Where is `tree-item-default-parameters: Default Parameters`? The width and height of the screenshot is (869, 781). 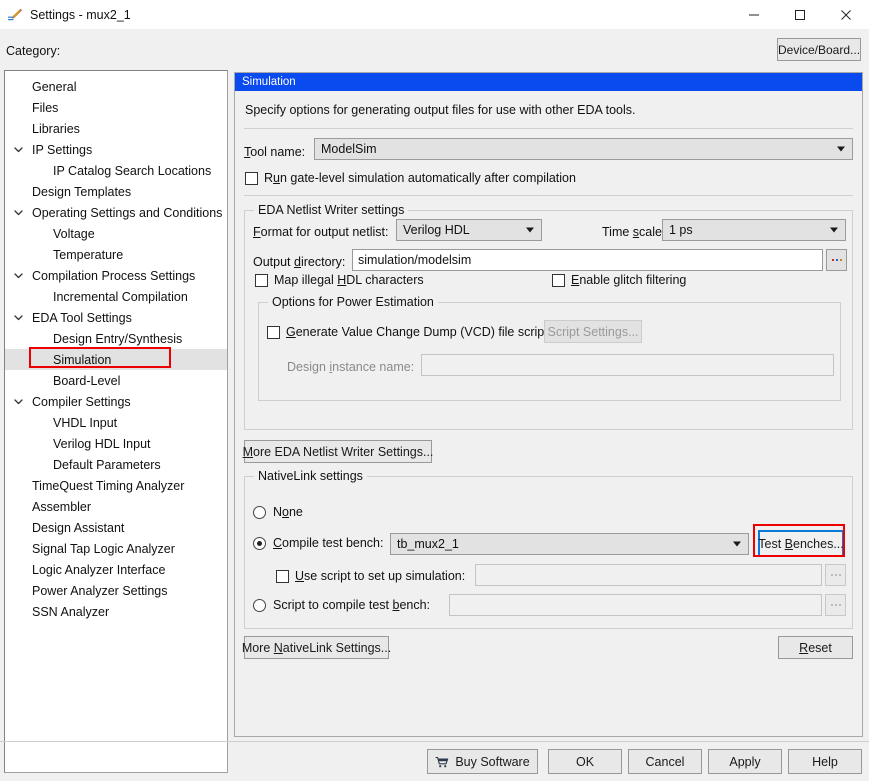
tree-item-default-parameters: Default Parameters is located at coordinates (116, 464).